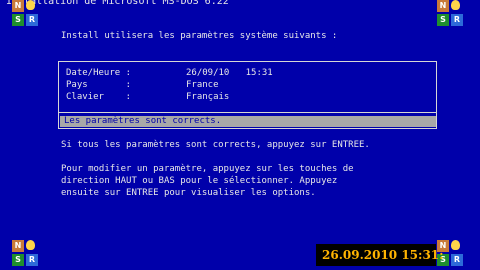  What do you see at coordinates (380, 255) in the screenshot?
I see `video-timestamp: 26.09.2010 15:31:` at bounding box center [380, 255].